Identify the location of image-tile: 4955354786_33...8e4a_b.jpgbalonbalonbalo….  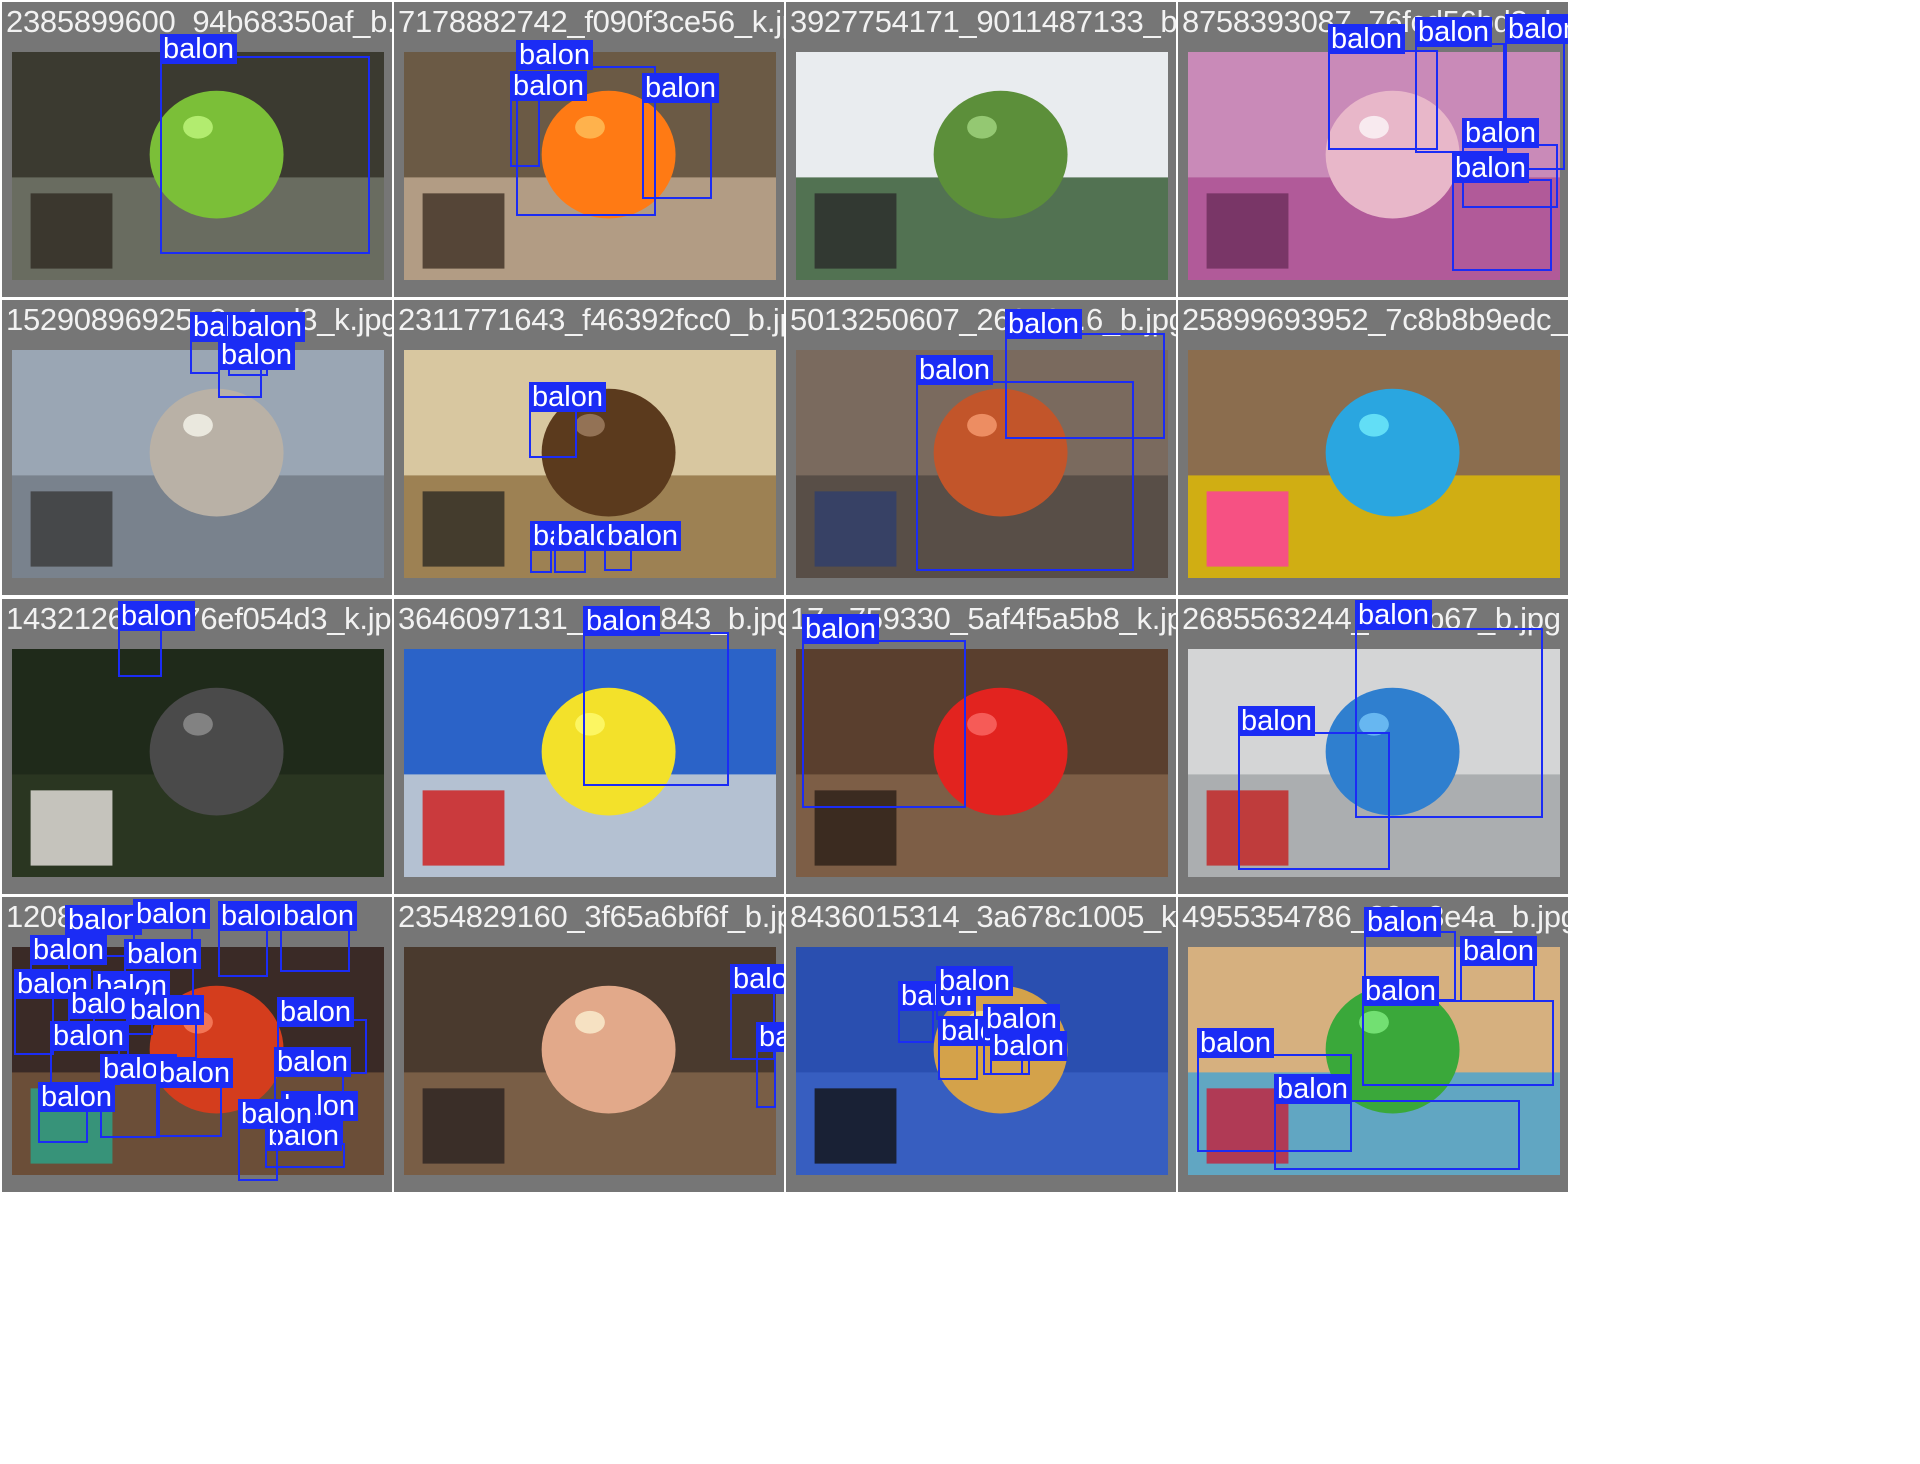
(1373, 1044).